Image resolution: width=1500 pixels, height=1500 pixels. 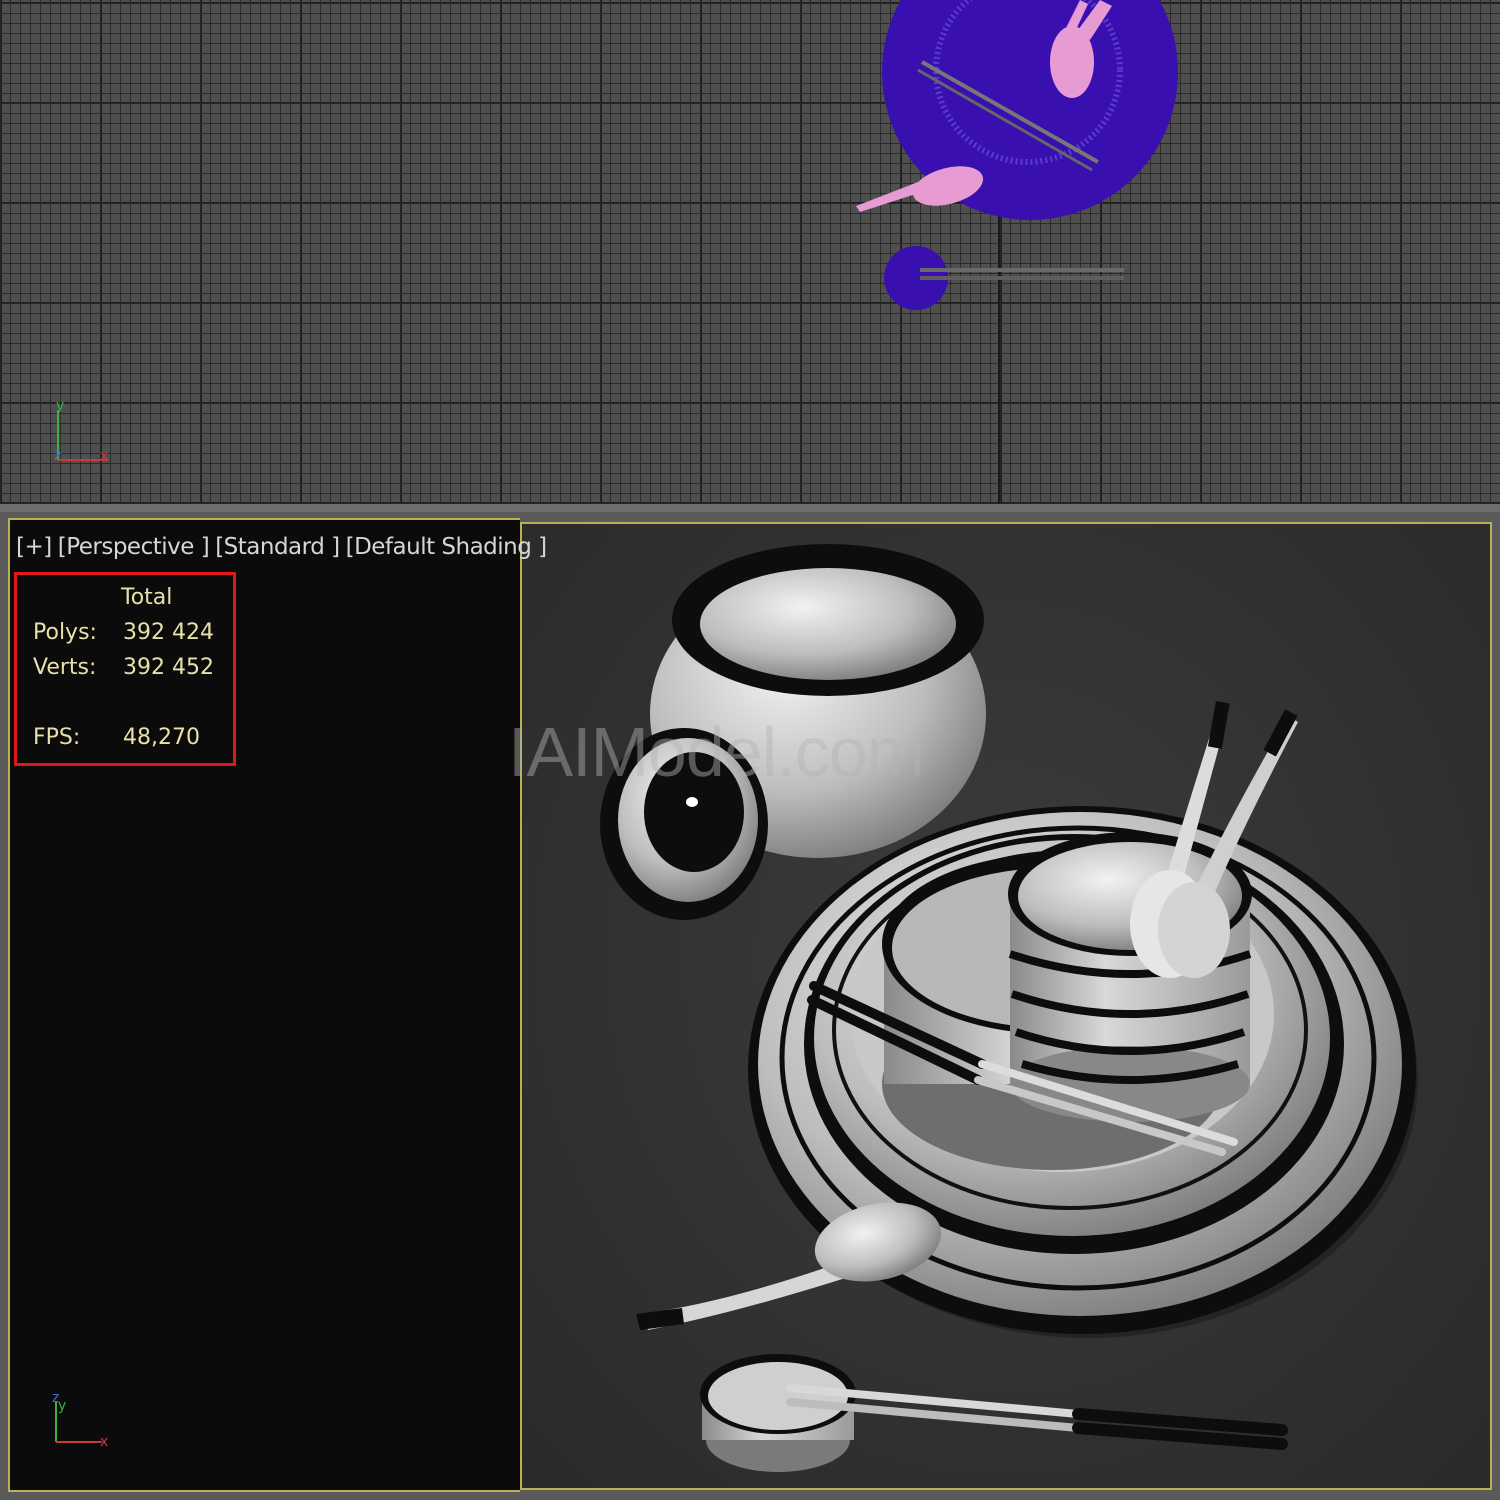 I want to click on chopsticks-foreground, so click(x=1037, y=1417).